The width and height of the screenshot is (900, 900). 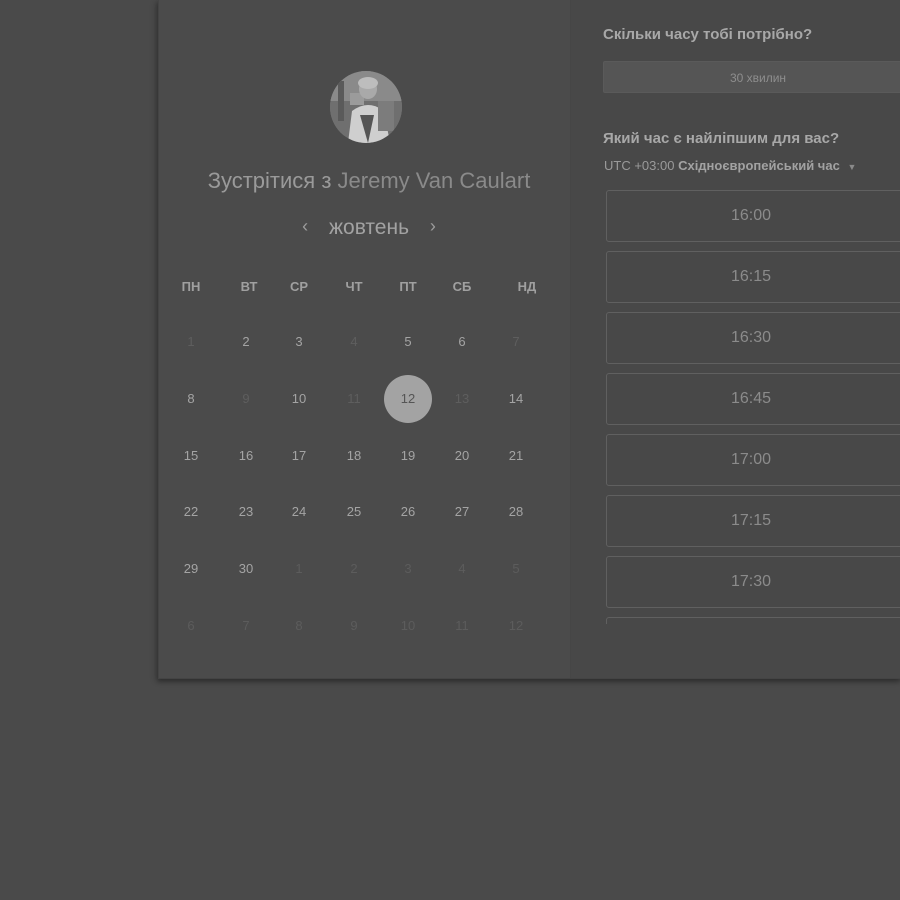 What do you see at coordinates (516, 568) in the screenshot?
I see `calendar-day-disabled: 5` at bounding box center [516, 568].